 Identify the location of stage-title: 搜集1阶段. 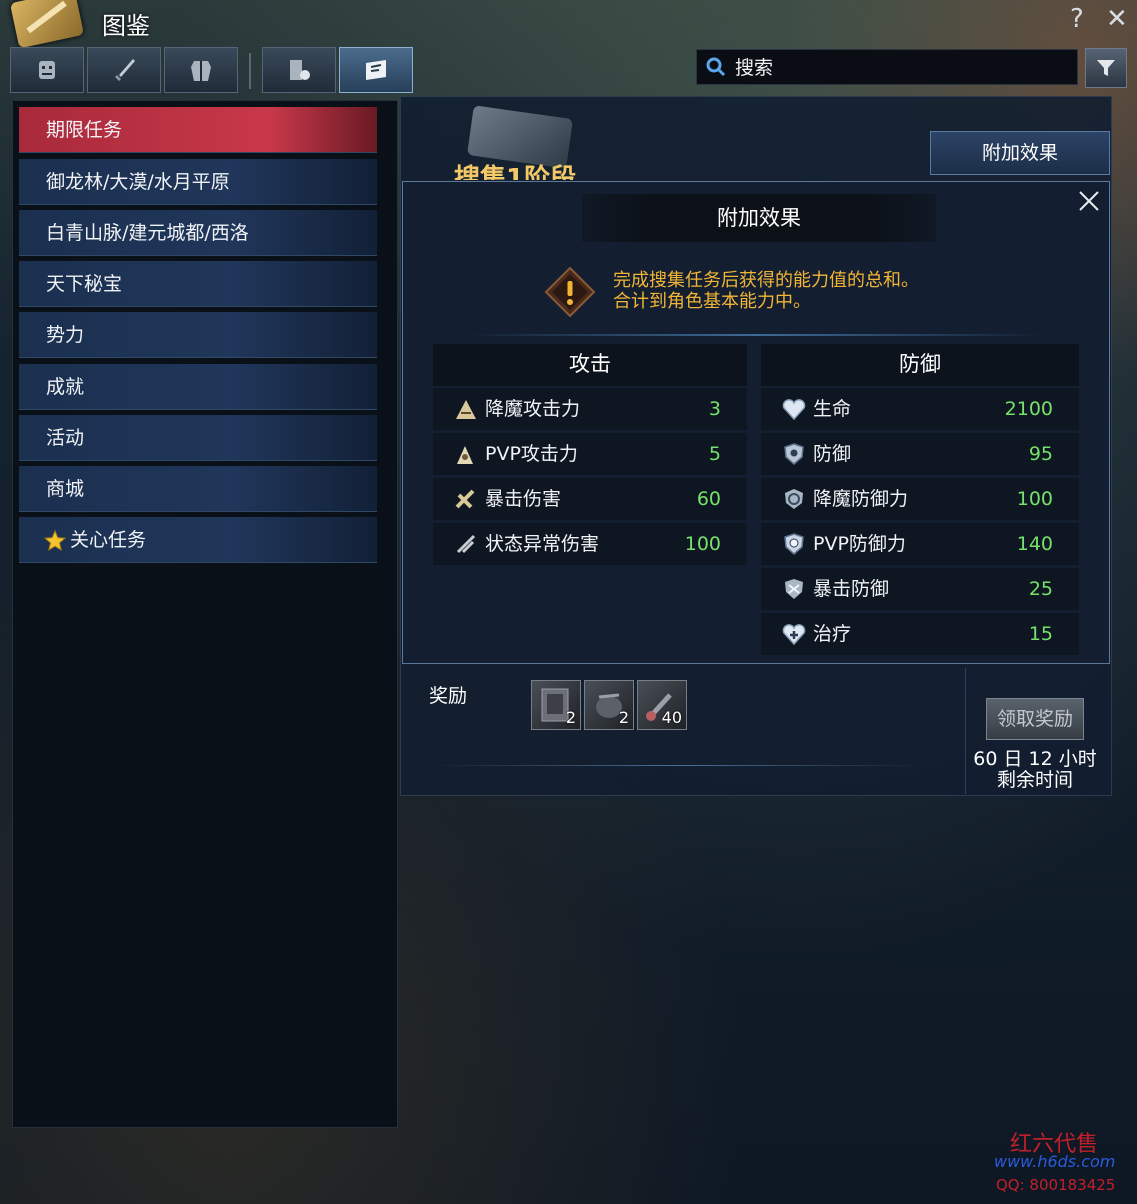
(515, 172).